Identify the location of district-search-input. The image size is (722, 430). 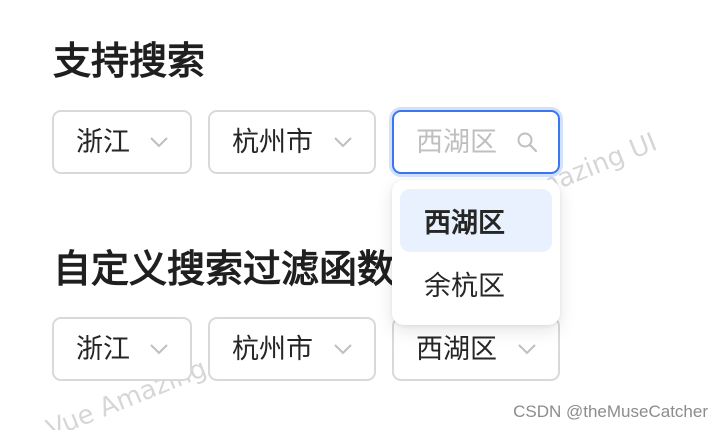
(461, 142).